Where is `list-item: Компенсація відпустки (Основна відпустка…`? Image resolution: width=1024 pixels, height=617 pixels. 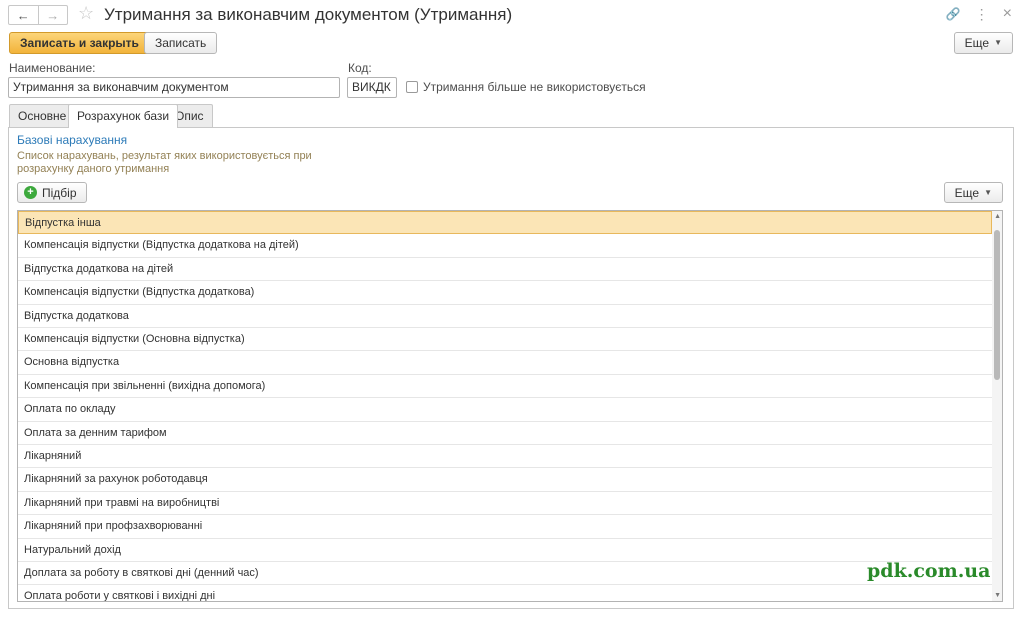 list-item: Компенсація відпустки (Основна відпустка… is located at coordinates (505, 340).